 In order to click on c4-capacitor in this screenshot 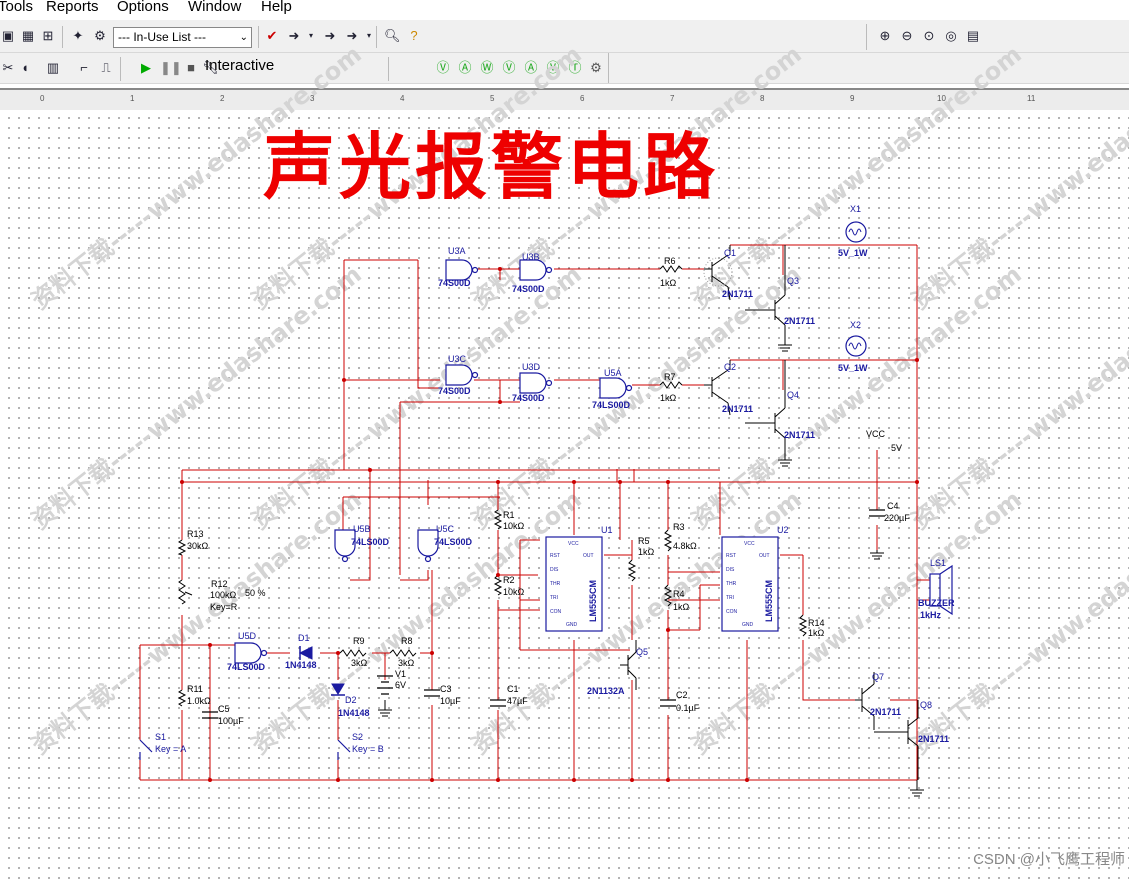, I will do `click(877, 513)`.